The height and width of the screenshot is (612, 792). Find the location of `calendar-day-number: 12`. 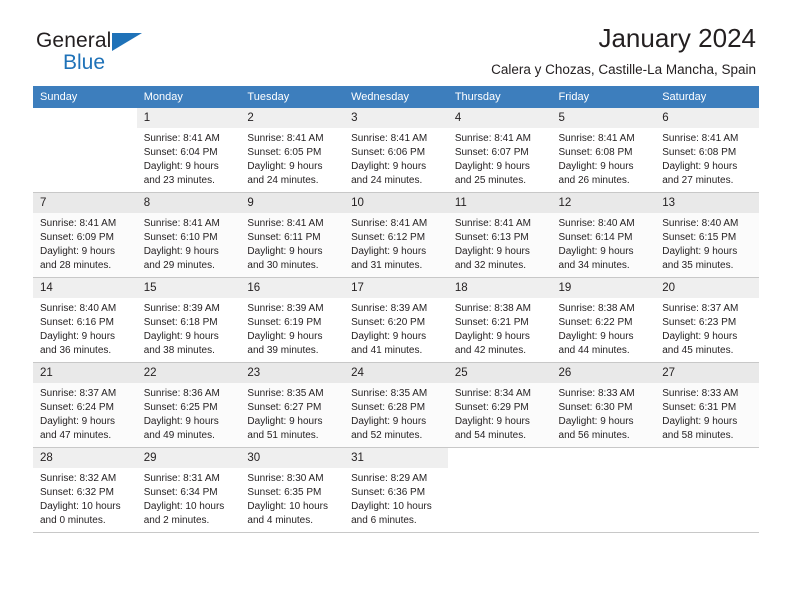

calendar-day-number: 12 is located at coordinates (603, 203).